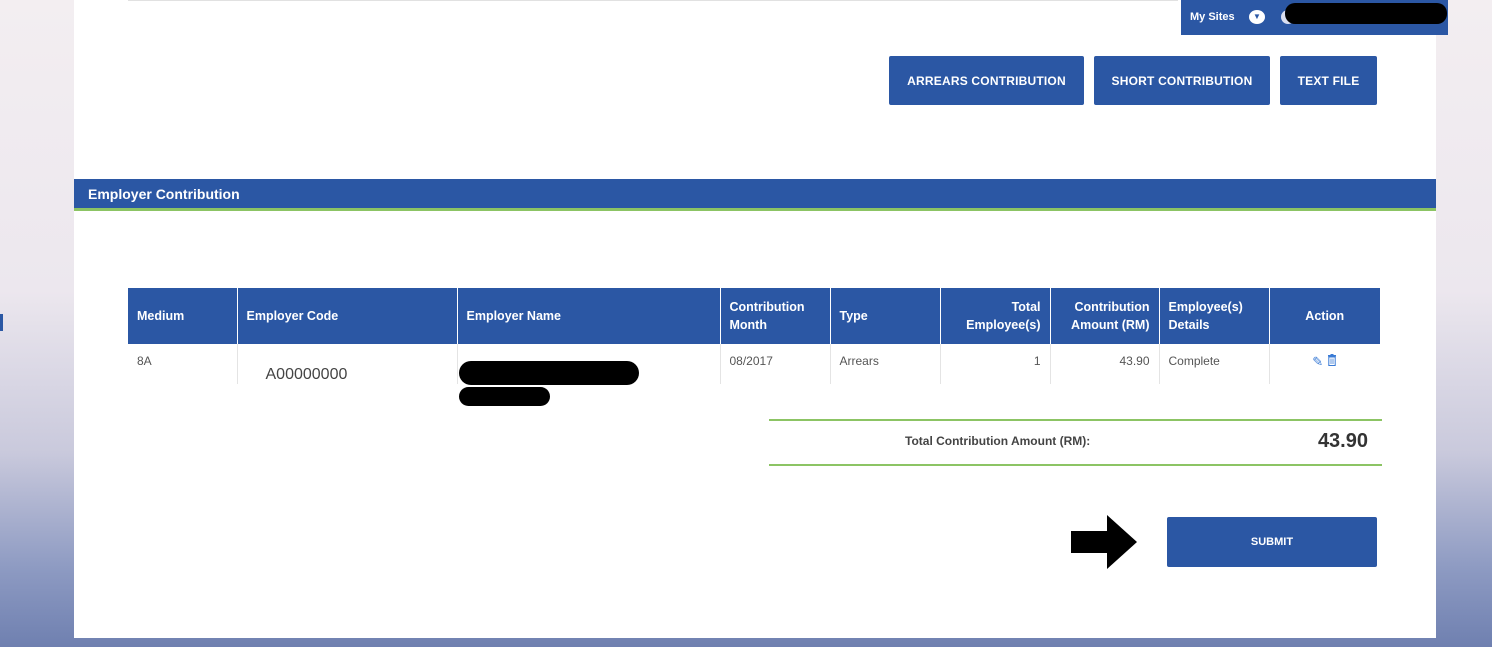 The image size is (1492, 647). What do you see at coordinates (1328, 80) in the screenshot?
I see `text-file-button: TEXT FILE` at bounding box center [1328, 80].